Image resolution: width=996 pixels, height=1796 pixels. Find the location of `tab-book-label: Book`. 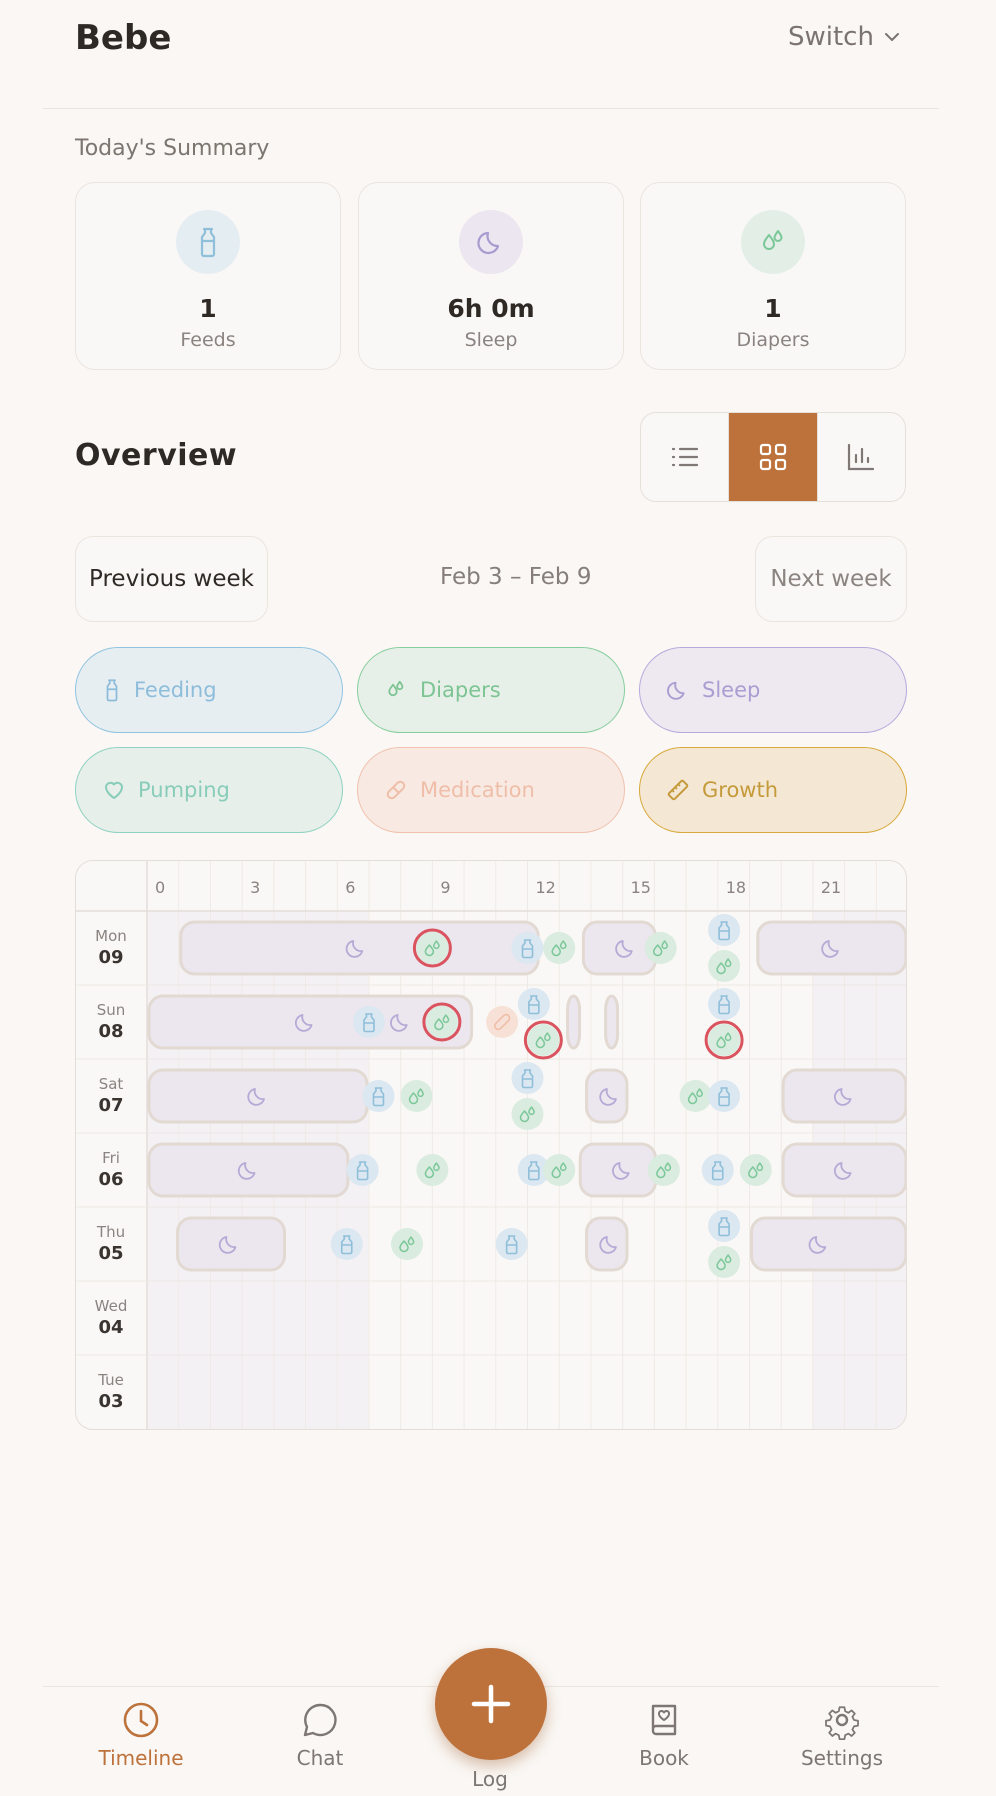

tab-book-label: Book is located at coordinates (664, 1758).